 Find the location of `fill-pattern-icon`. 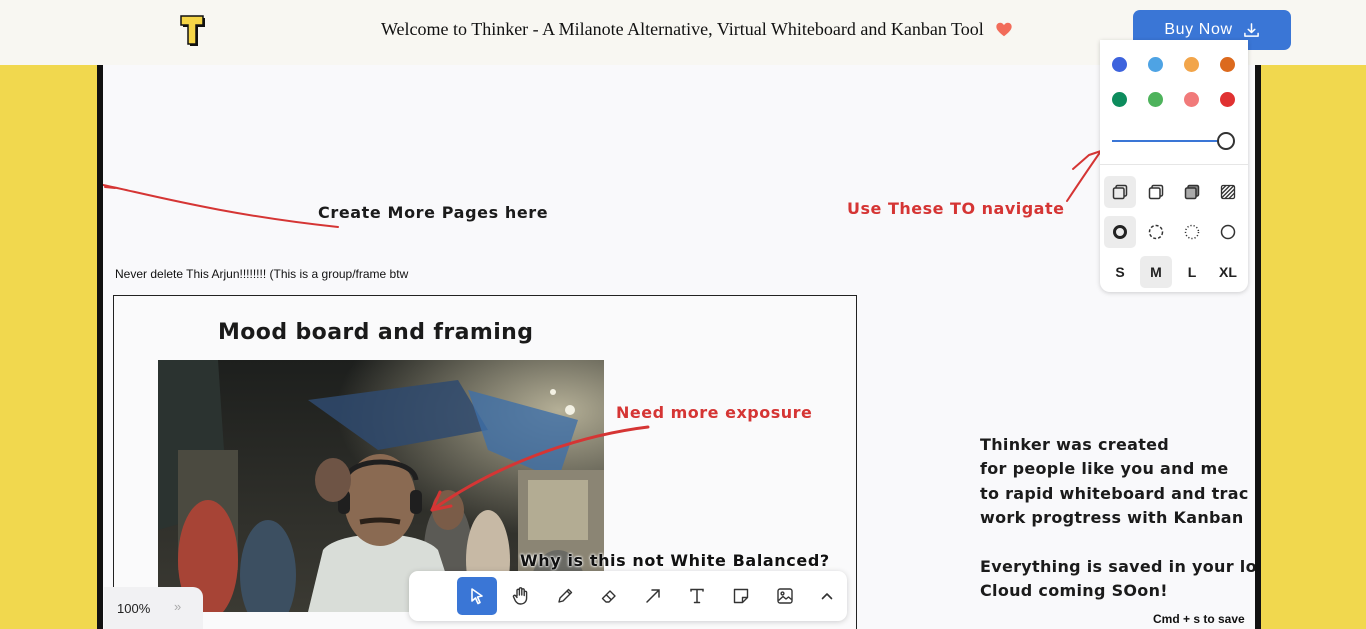

fill-pattern-icon is located at coordinates (1228, 192).